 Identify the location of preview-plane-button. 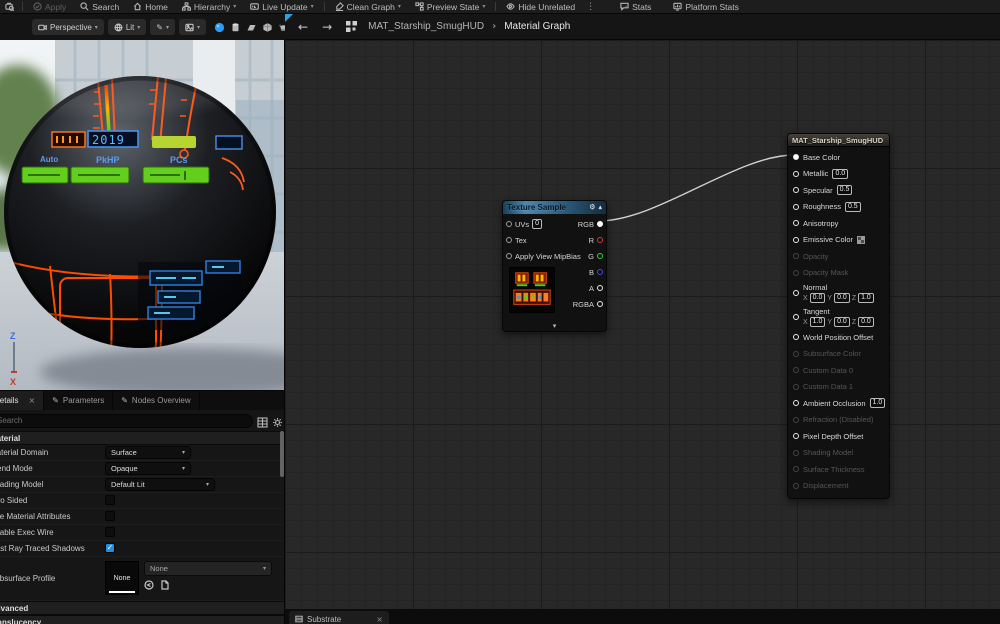
(251, 27).